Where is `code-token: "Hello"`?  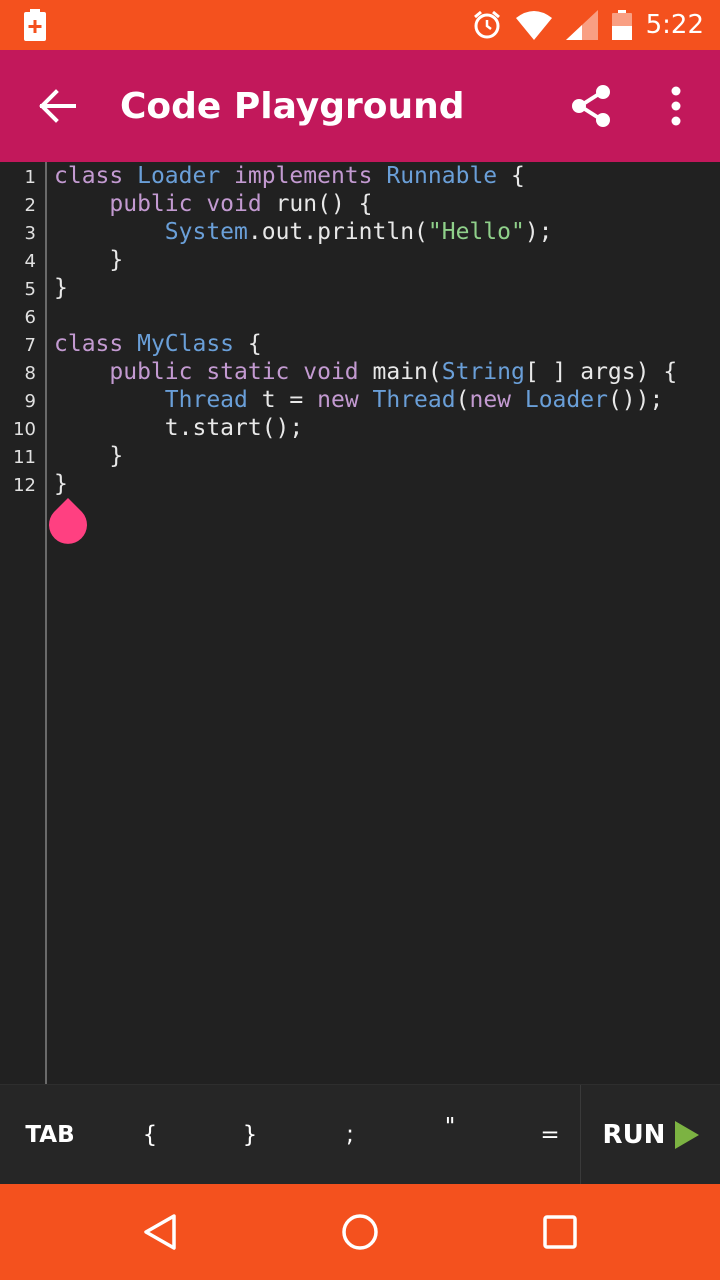
code-token: "Hello" is located at coordinates (476, 232).